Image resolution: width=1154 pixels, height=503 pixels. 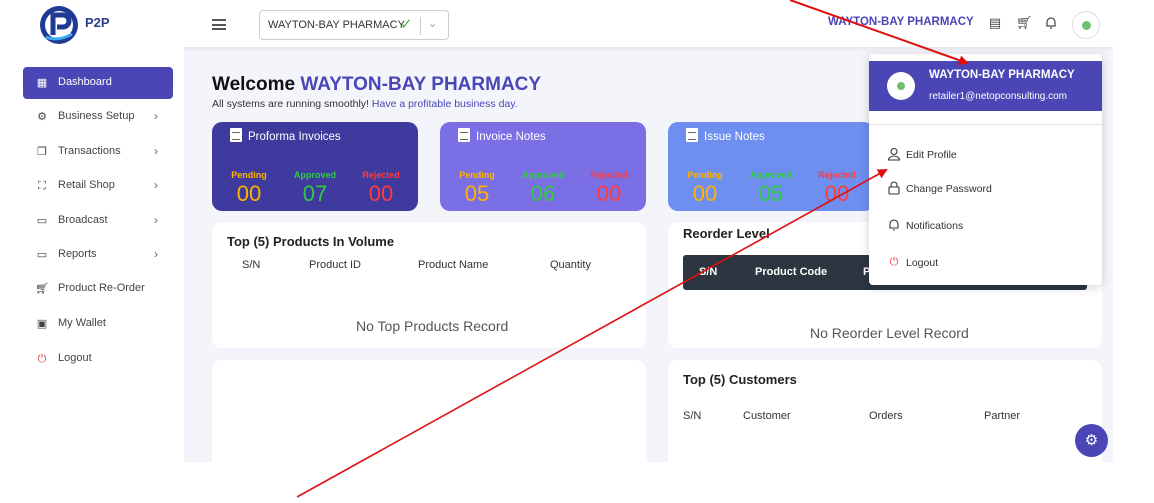 I want to click on stat-card-title: Issue Notes, so click(x=734, y=137).